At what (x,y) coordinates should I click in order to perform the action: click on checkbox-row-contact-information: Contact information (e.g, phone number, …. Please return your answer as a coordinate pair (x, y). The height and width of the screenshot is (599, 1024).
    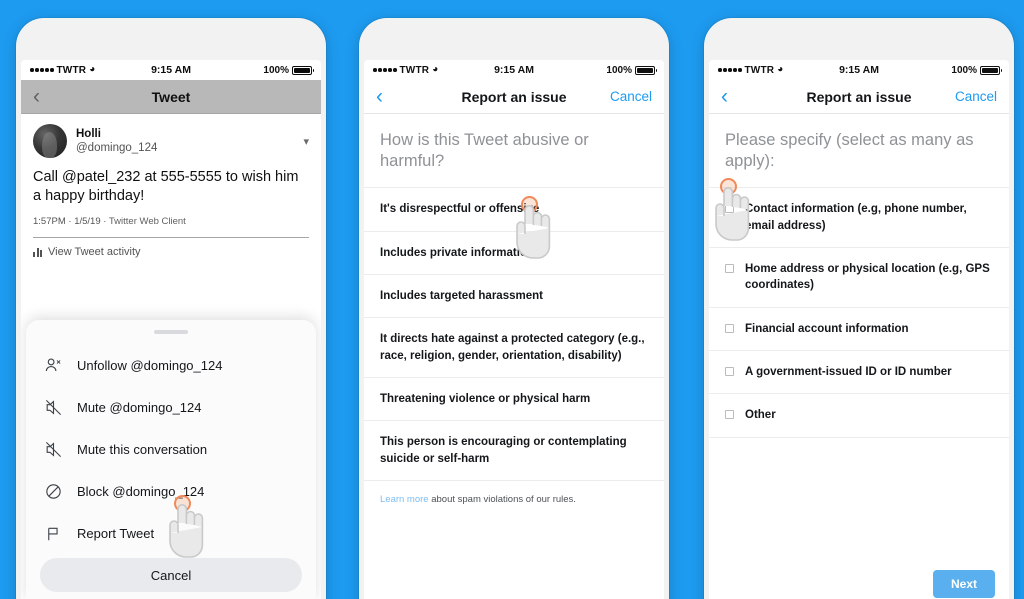
    Looking at the image, I should click on (859, 218).